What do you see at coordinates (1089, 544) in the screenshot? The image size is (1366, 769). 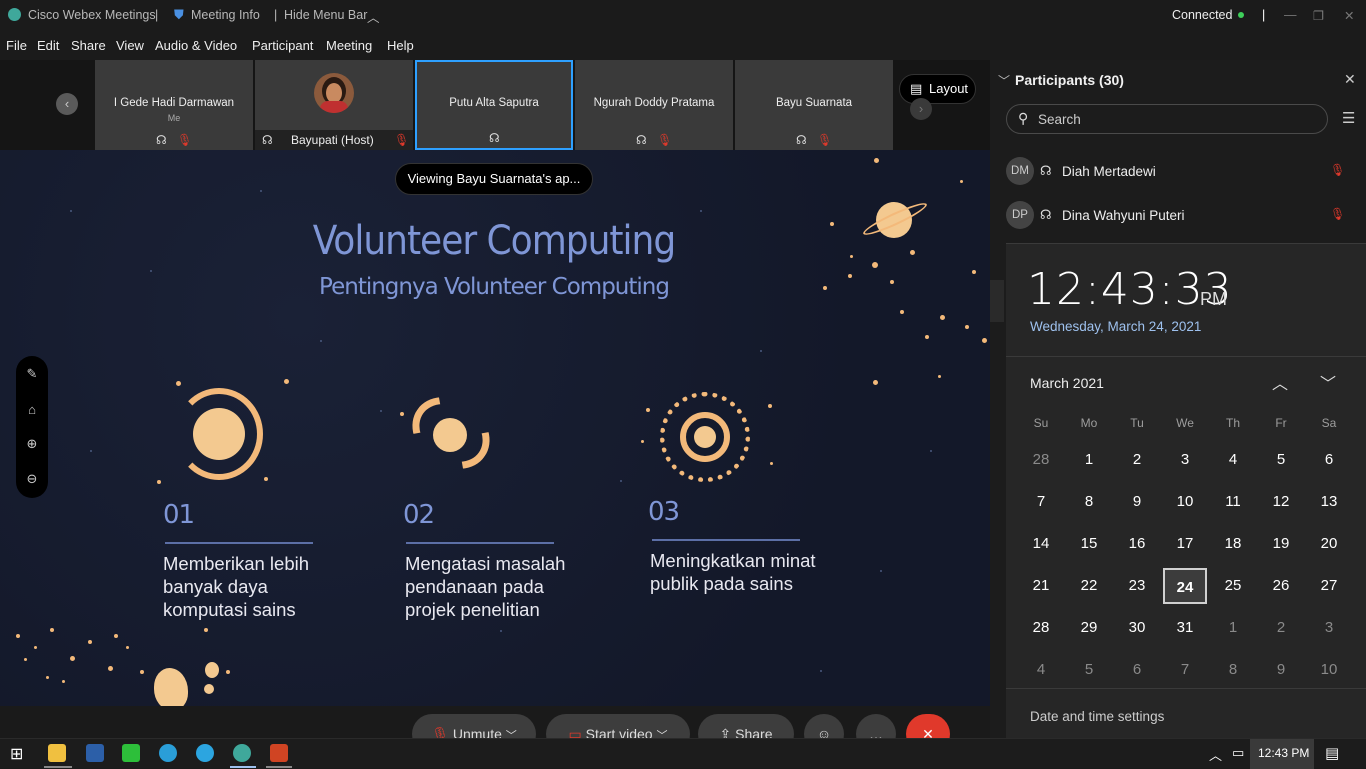 I see `calendar-day: 15` at bounding box center [1089, 544].